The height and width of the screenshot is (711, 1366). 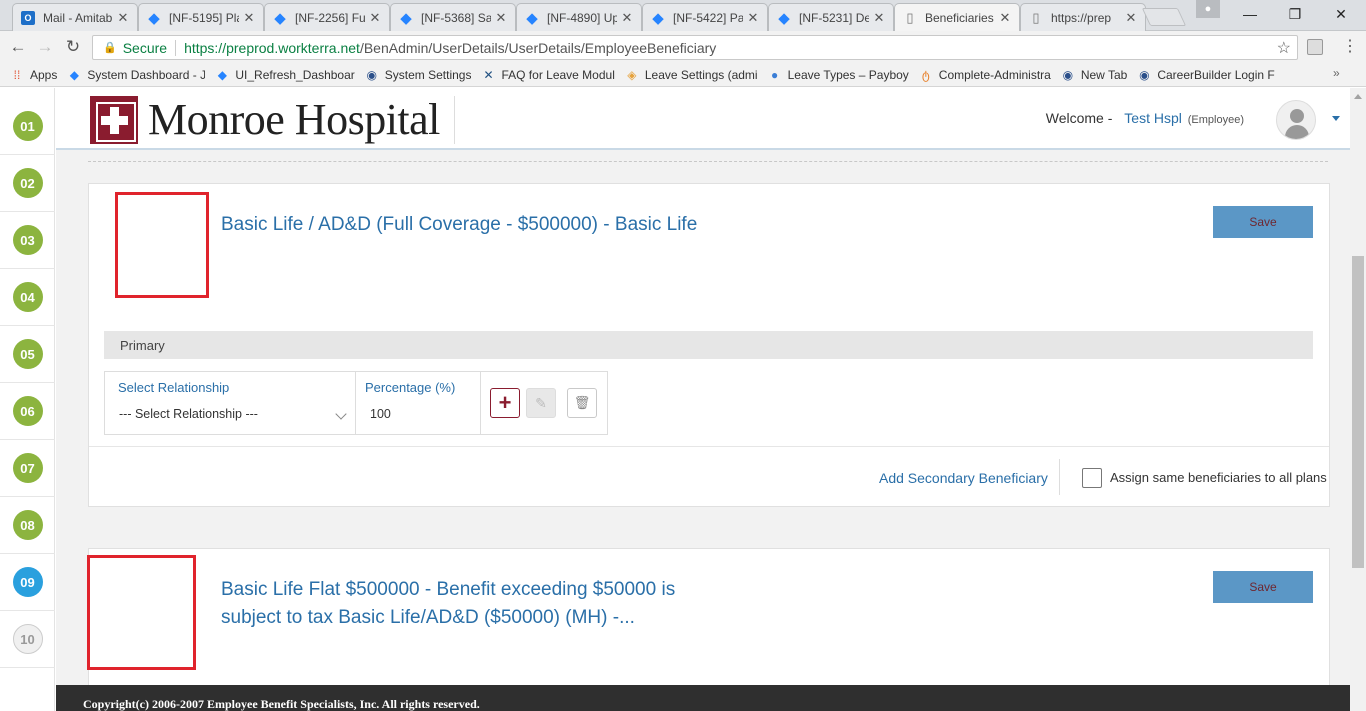 I want to click on step-10: 10, so click(x=27, y=639).